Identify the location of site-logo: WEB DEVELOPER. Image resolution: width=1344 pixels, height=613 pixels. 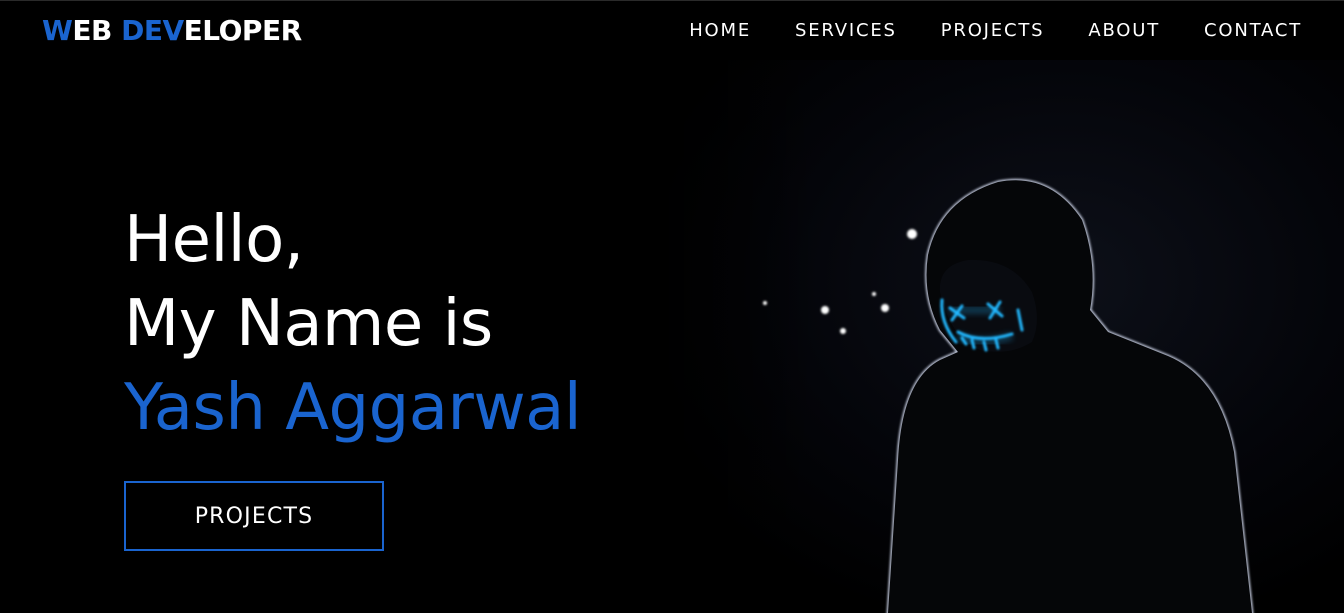
(172, 30).